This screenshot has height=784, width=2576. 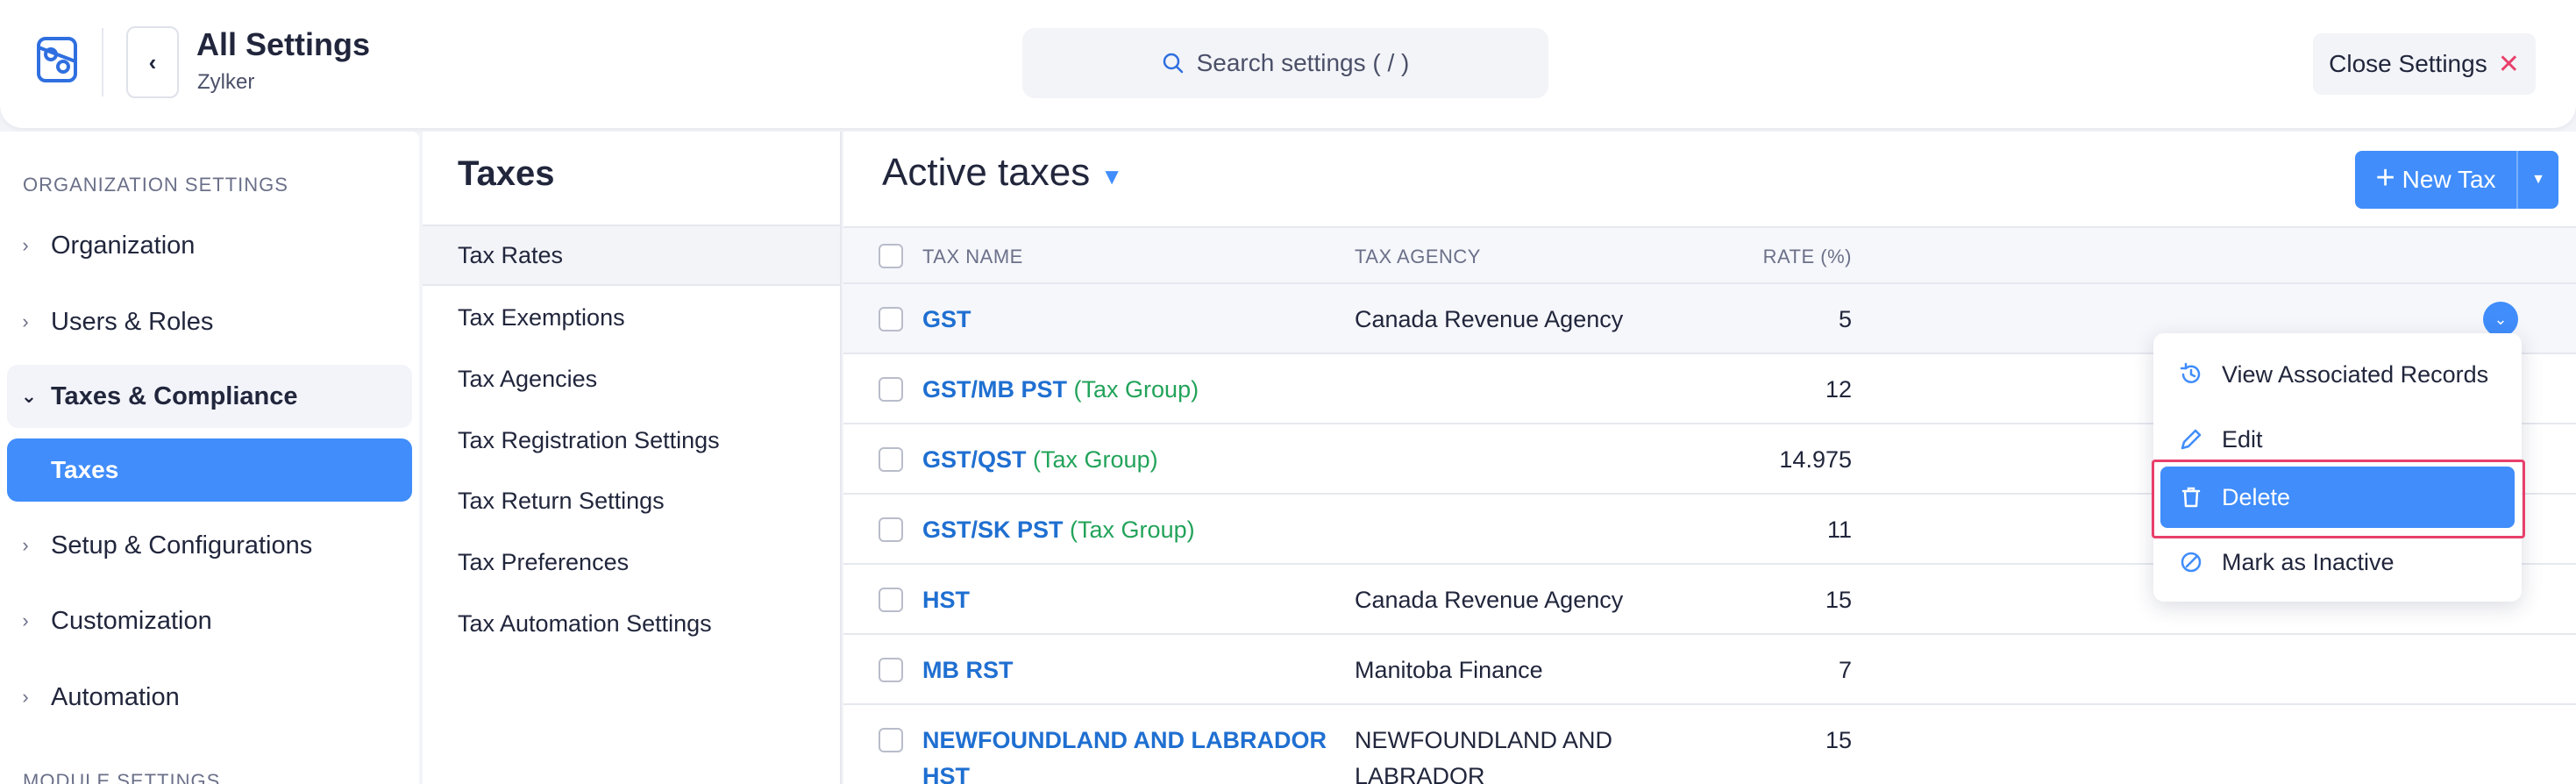 What do you see at coordinates (122, 777) in the screenshot?
I see `sidebar-section-label-module: MODULE SETTINGS` at bounding box center [122, 777].